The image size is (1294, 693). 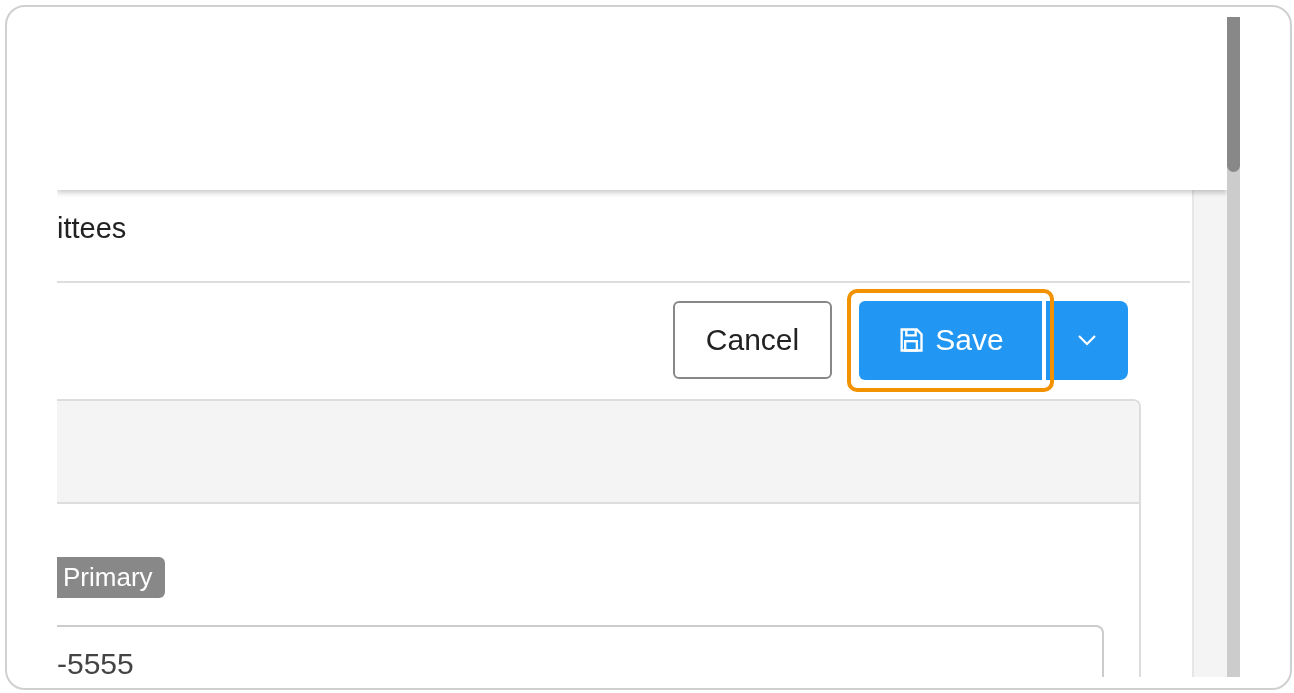 I want to click on cancel-button: Cancel, so click(x=752, y=340).